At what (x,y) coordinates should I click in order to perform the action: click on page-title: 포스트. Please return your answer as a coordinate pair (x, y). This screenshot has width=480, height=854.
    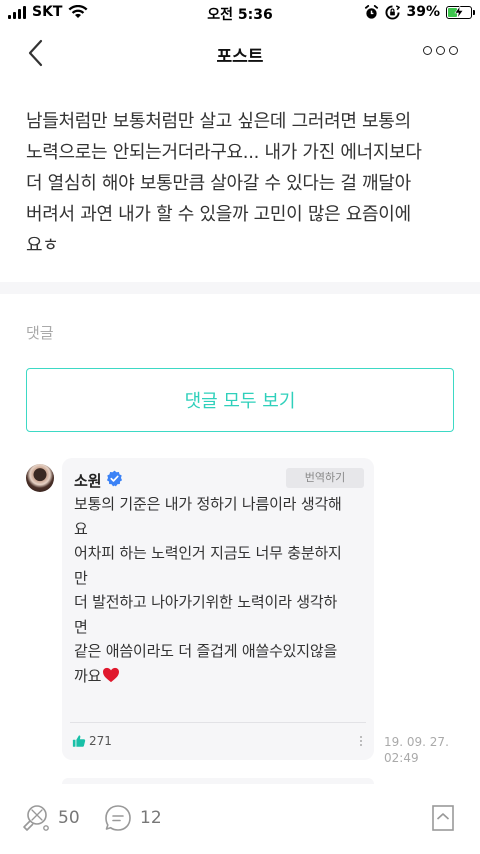
    Looking at the image, I should click on (240, 57).